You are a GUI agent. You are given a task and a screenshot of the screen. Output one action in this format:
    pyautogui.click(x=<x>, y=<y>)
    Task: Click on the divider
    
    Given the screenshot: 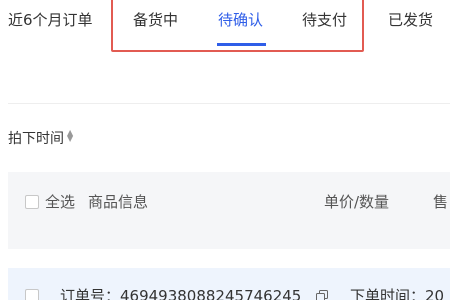 What is the action you would take?
    pyautogui.click(x=229, y=103)
    